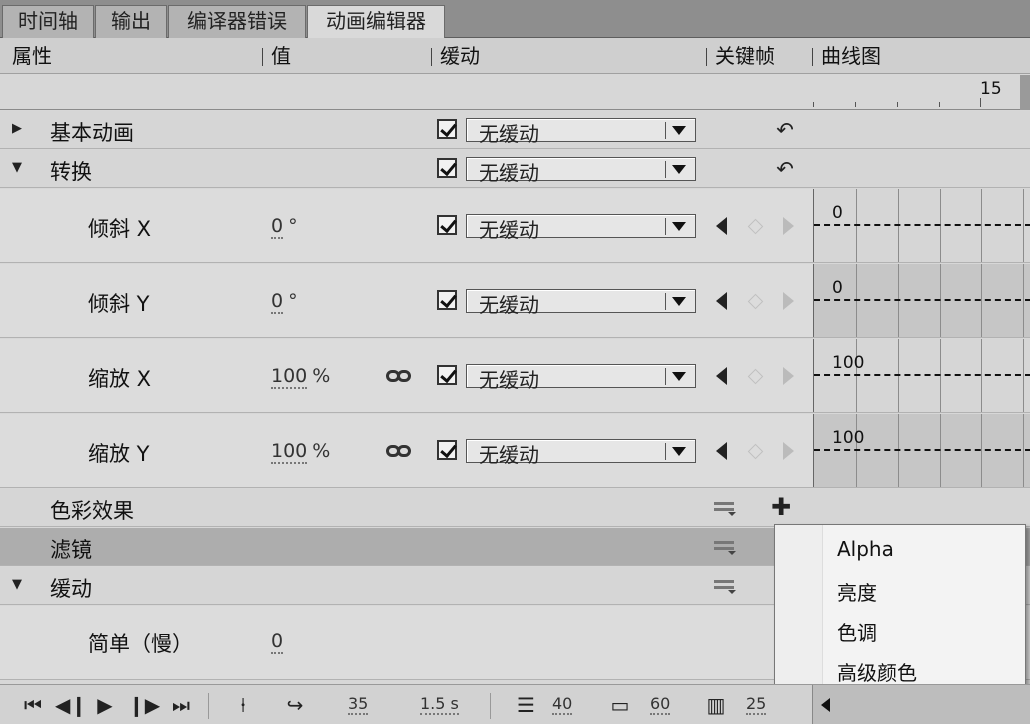 The width and height of the screenshot is (1030, 724). What do you see at coordinates (515, 508) in the screenshot?
I see `row-color-effect: 色彩效果 ✚` at bounding box center [515, 508].